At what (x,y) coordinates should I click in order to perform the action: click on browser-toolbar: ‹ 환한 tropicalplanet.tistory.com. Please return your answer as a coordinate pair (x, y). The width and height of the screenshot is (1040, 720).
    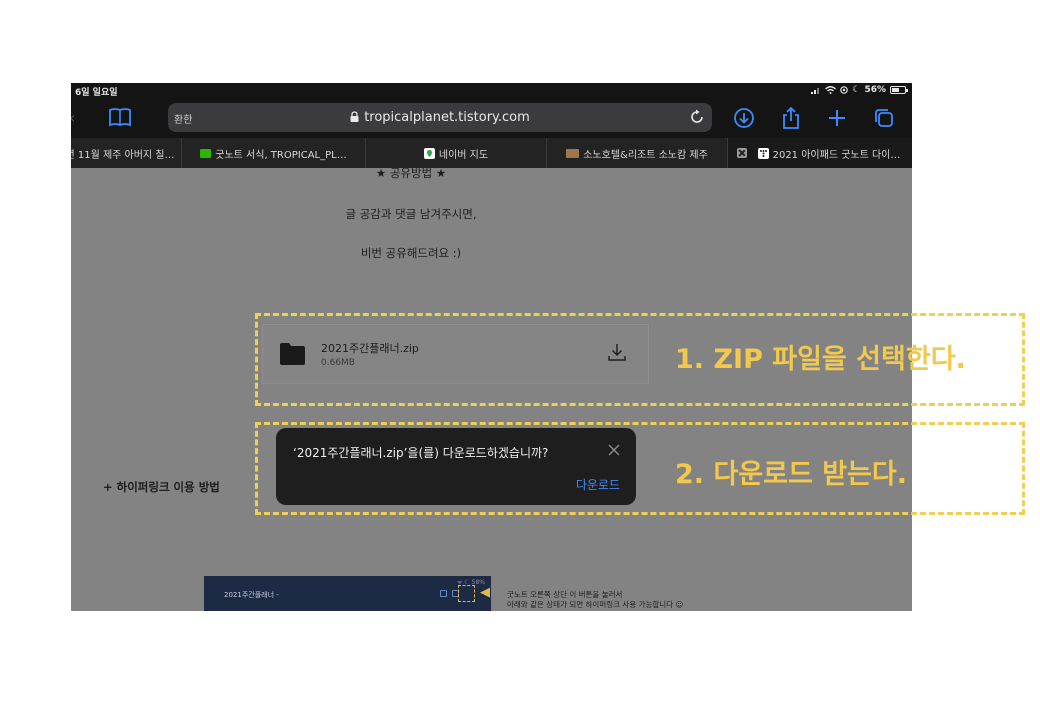
    Looking at the image, I should click on (491, 118).